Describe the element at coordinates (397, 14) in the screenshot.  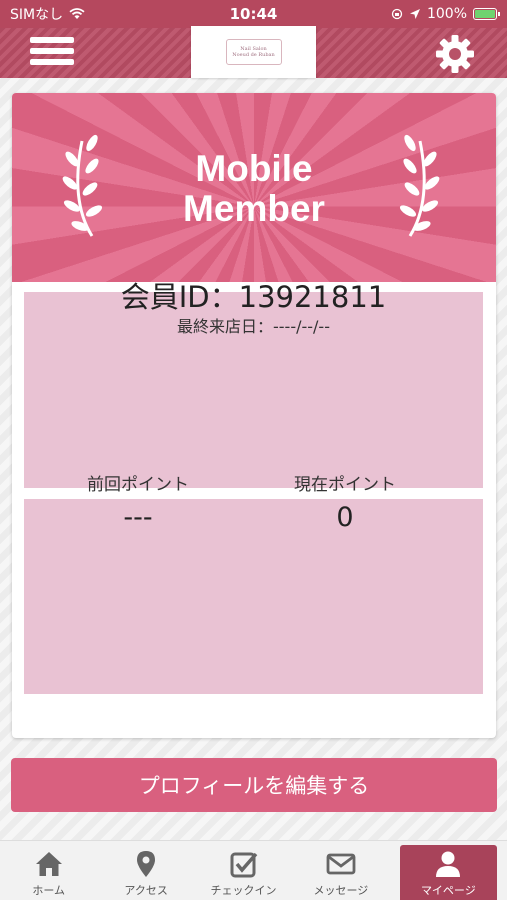
I see `lock-rotation-icon` at that location.